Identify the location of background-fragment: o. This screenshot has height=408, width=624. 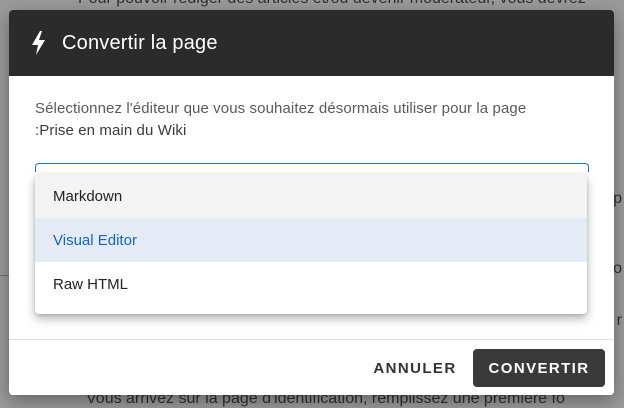
(617, 268).